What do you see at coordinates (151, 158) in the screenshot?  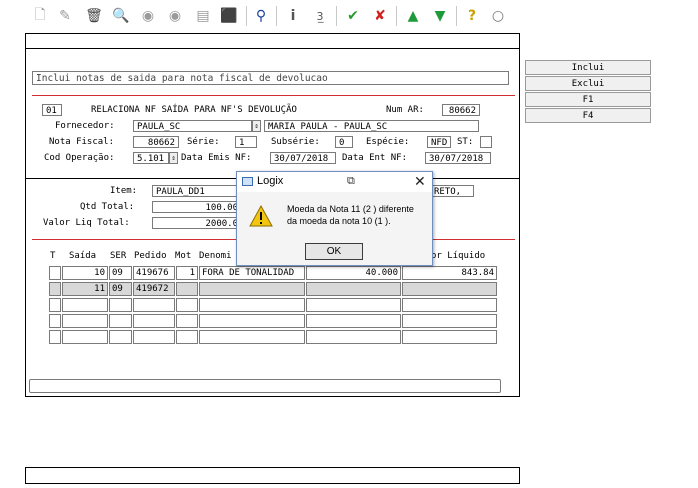 I see `cod-operacao-field: 5.101` at bounding box center [151, 158].